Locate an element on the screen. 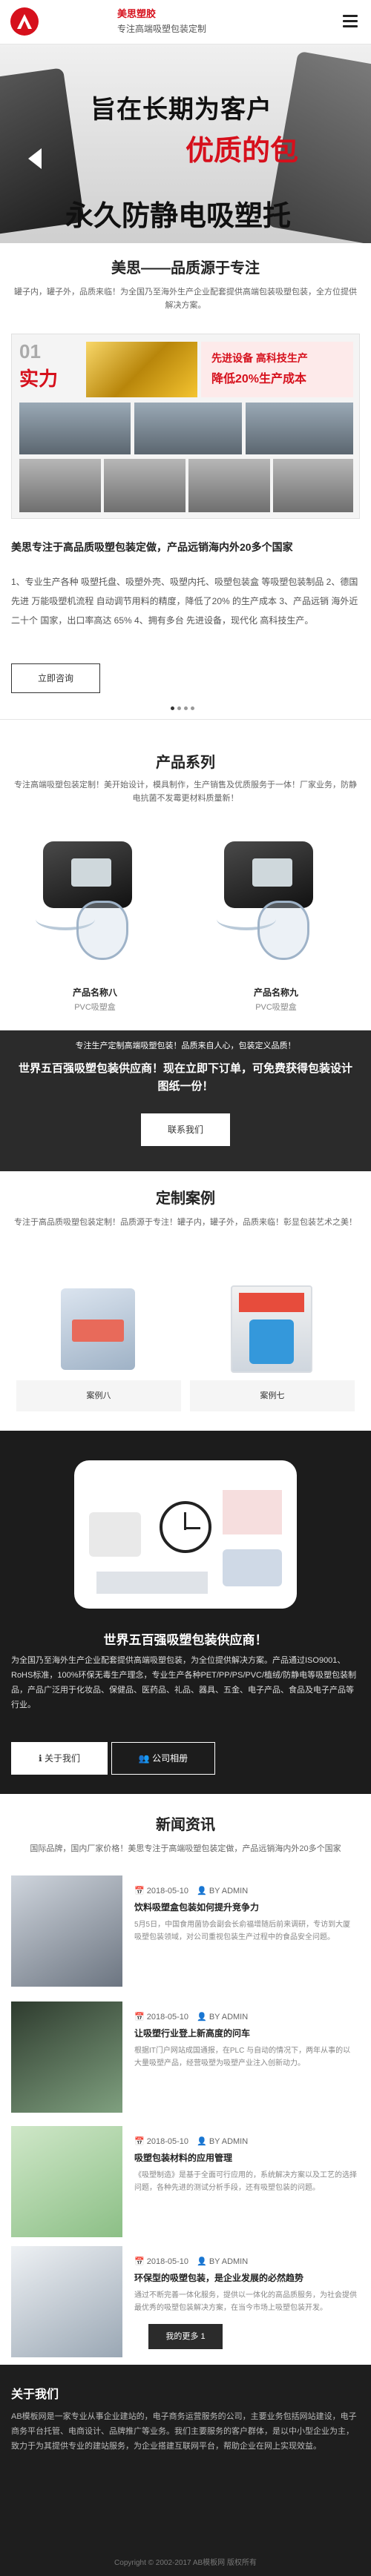  company-album-label: 公司相册 is located at coordinates (170, 1759).